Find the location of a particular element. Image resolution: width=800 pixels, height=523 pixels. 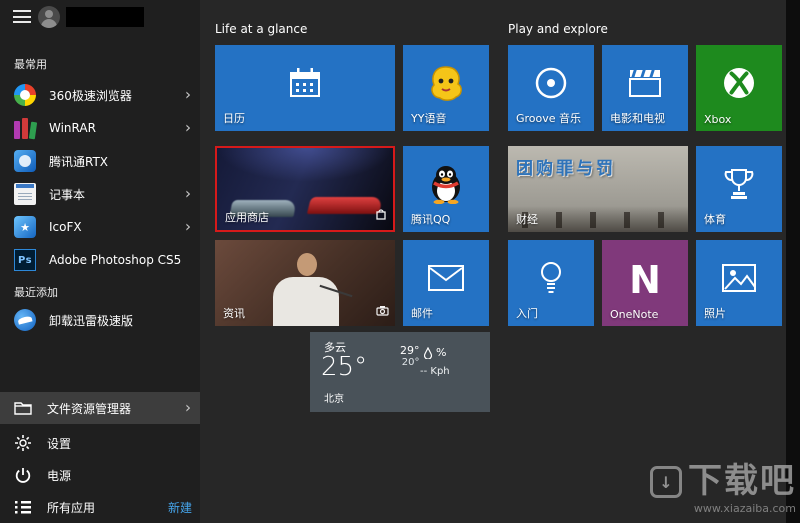

weather-temperature: 25° is located at coordinates (344, 367).